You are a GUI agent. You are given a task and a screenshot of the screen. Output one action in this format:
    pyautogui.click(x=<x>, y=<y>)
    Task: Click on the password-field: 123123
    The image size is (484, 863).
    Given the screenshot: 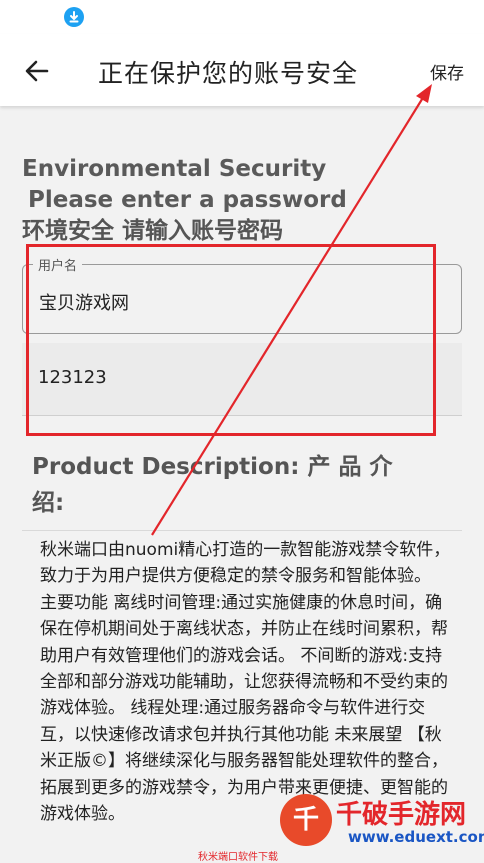 What is the action you would take?
    pyautogui.click(x=242, y=379)
    